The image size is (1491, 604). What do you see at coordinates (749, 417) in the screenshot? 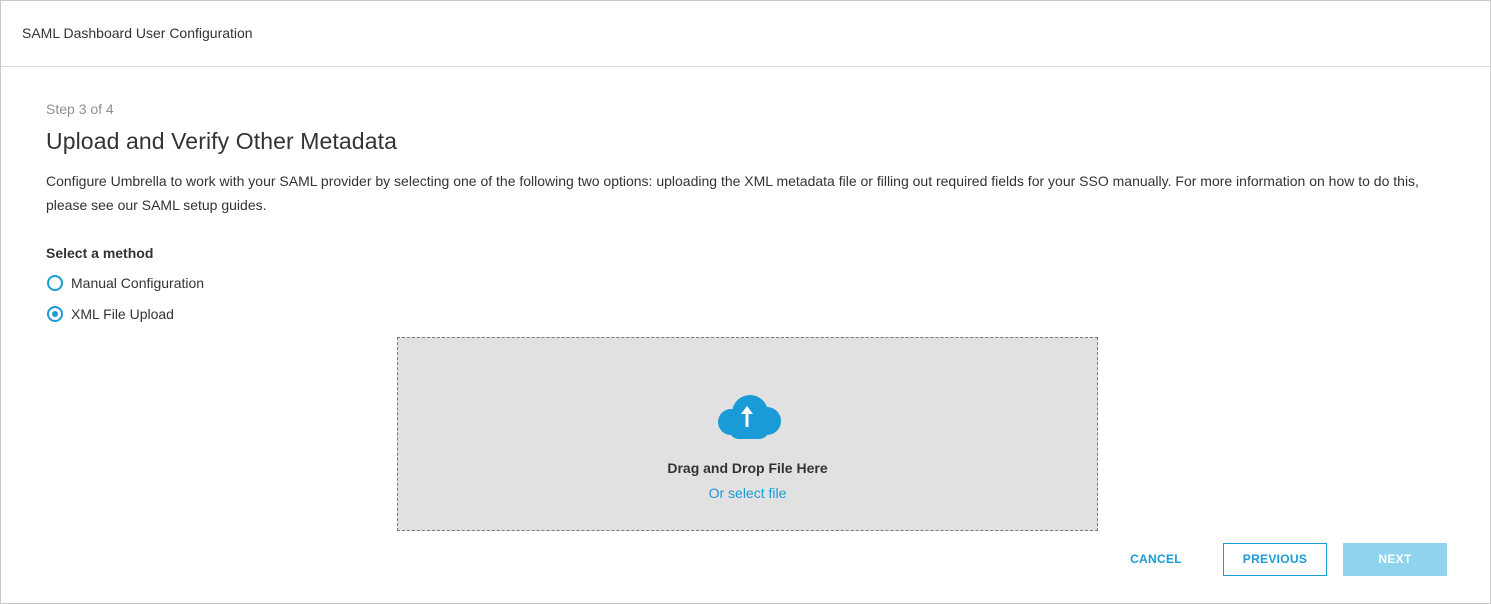
I see `cloud-upload-icon` at bounding box center [749, 417].